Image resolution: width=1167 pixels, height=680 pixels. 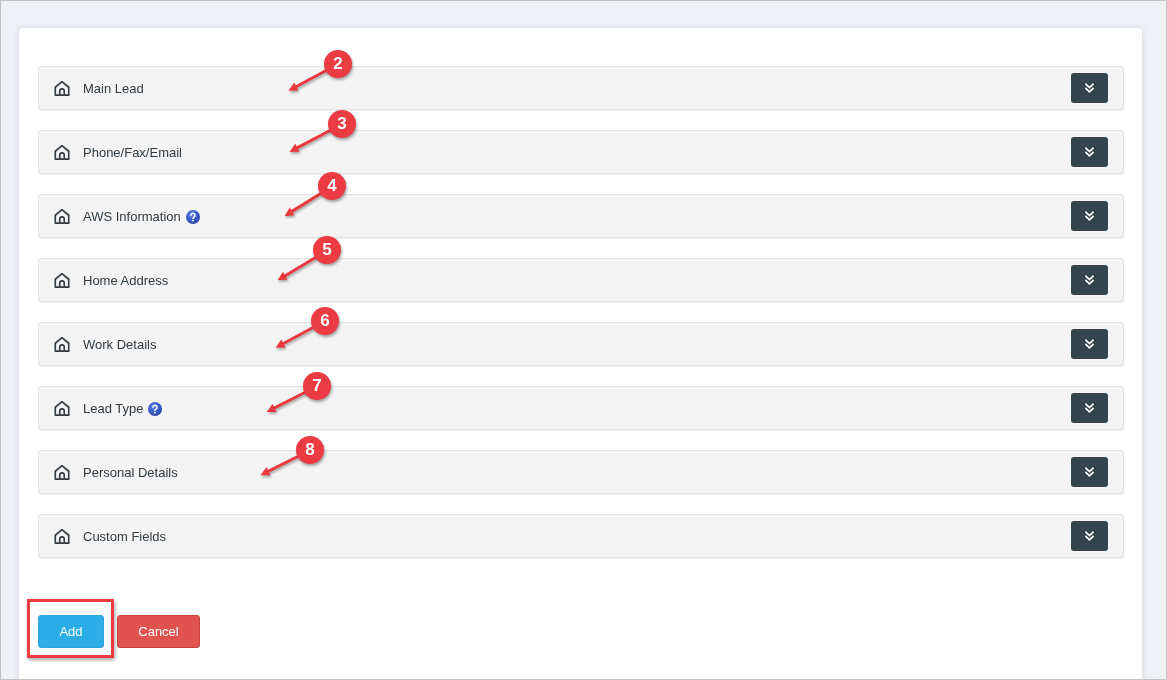 I want to click on section-title: AWS Information, so click(x=132, y=216).